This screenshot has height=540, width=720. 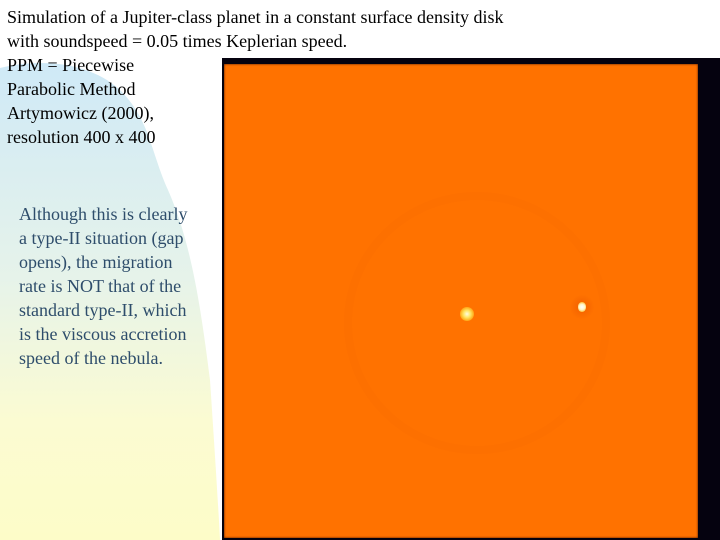 I want to click on body-line: speed of the nebula., so click(x=91, y=358).